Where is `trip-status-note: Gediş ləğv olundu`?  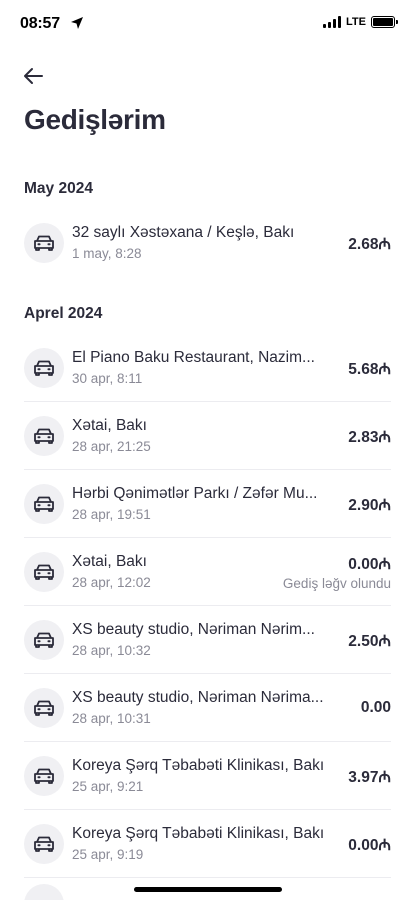
trip-status-note: Gediş ləğv olundu is located at coordinates (336, 583).